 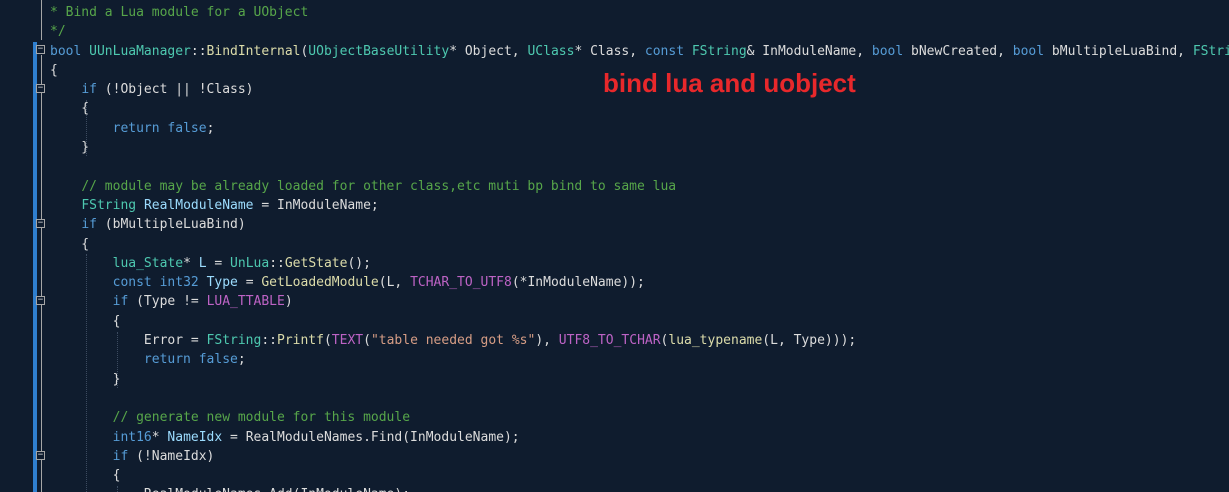 I want to click on code-token: RealModuleName, so click(x=198, y=205).